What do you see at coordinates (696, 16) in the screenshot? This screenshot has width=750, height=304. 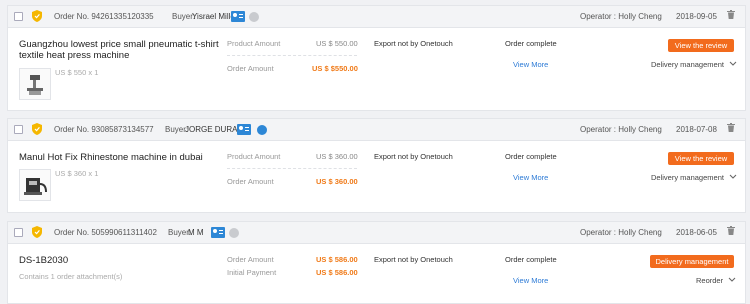 I see `order-date: 2018-09-05` at bounding box center [696, 16].